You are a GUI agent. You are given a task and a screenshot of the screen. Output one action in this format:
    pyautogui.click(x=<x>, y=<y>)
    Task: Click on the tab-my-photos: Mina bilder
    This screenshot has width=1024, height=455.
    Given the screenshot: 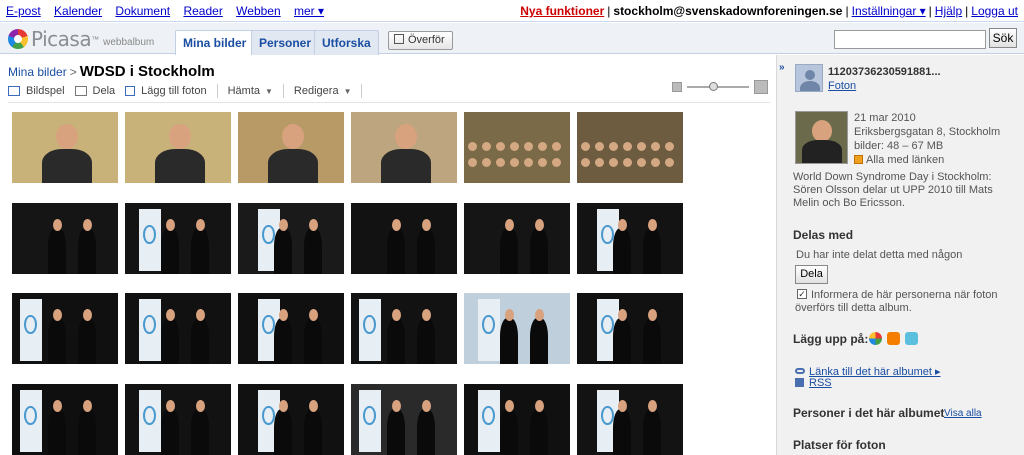 What is the action you would take?
    pyautogui.click(x=215, y=42)
    